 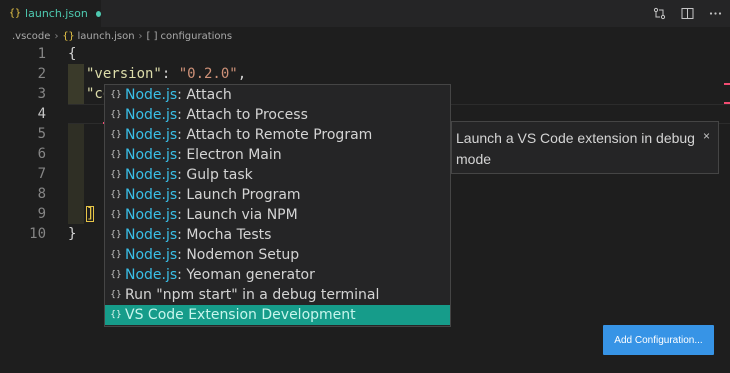 I want to click on line-number: 4, so click(x=41, y=114).